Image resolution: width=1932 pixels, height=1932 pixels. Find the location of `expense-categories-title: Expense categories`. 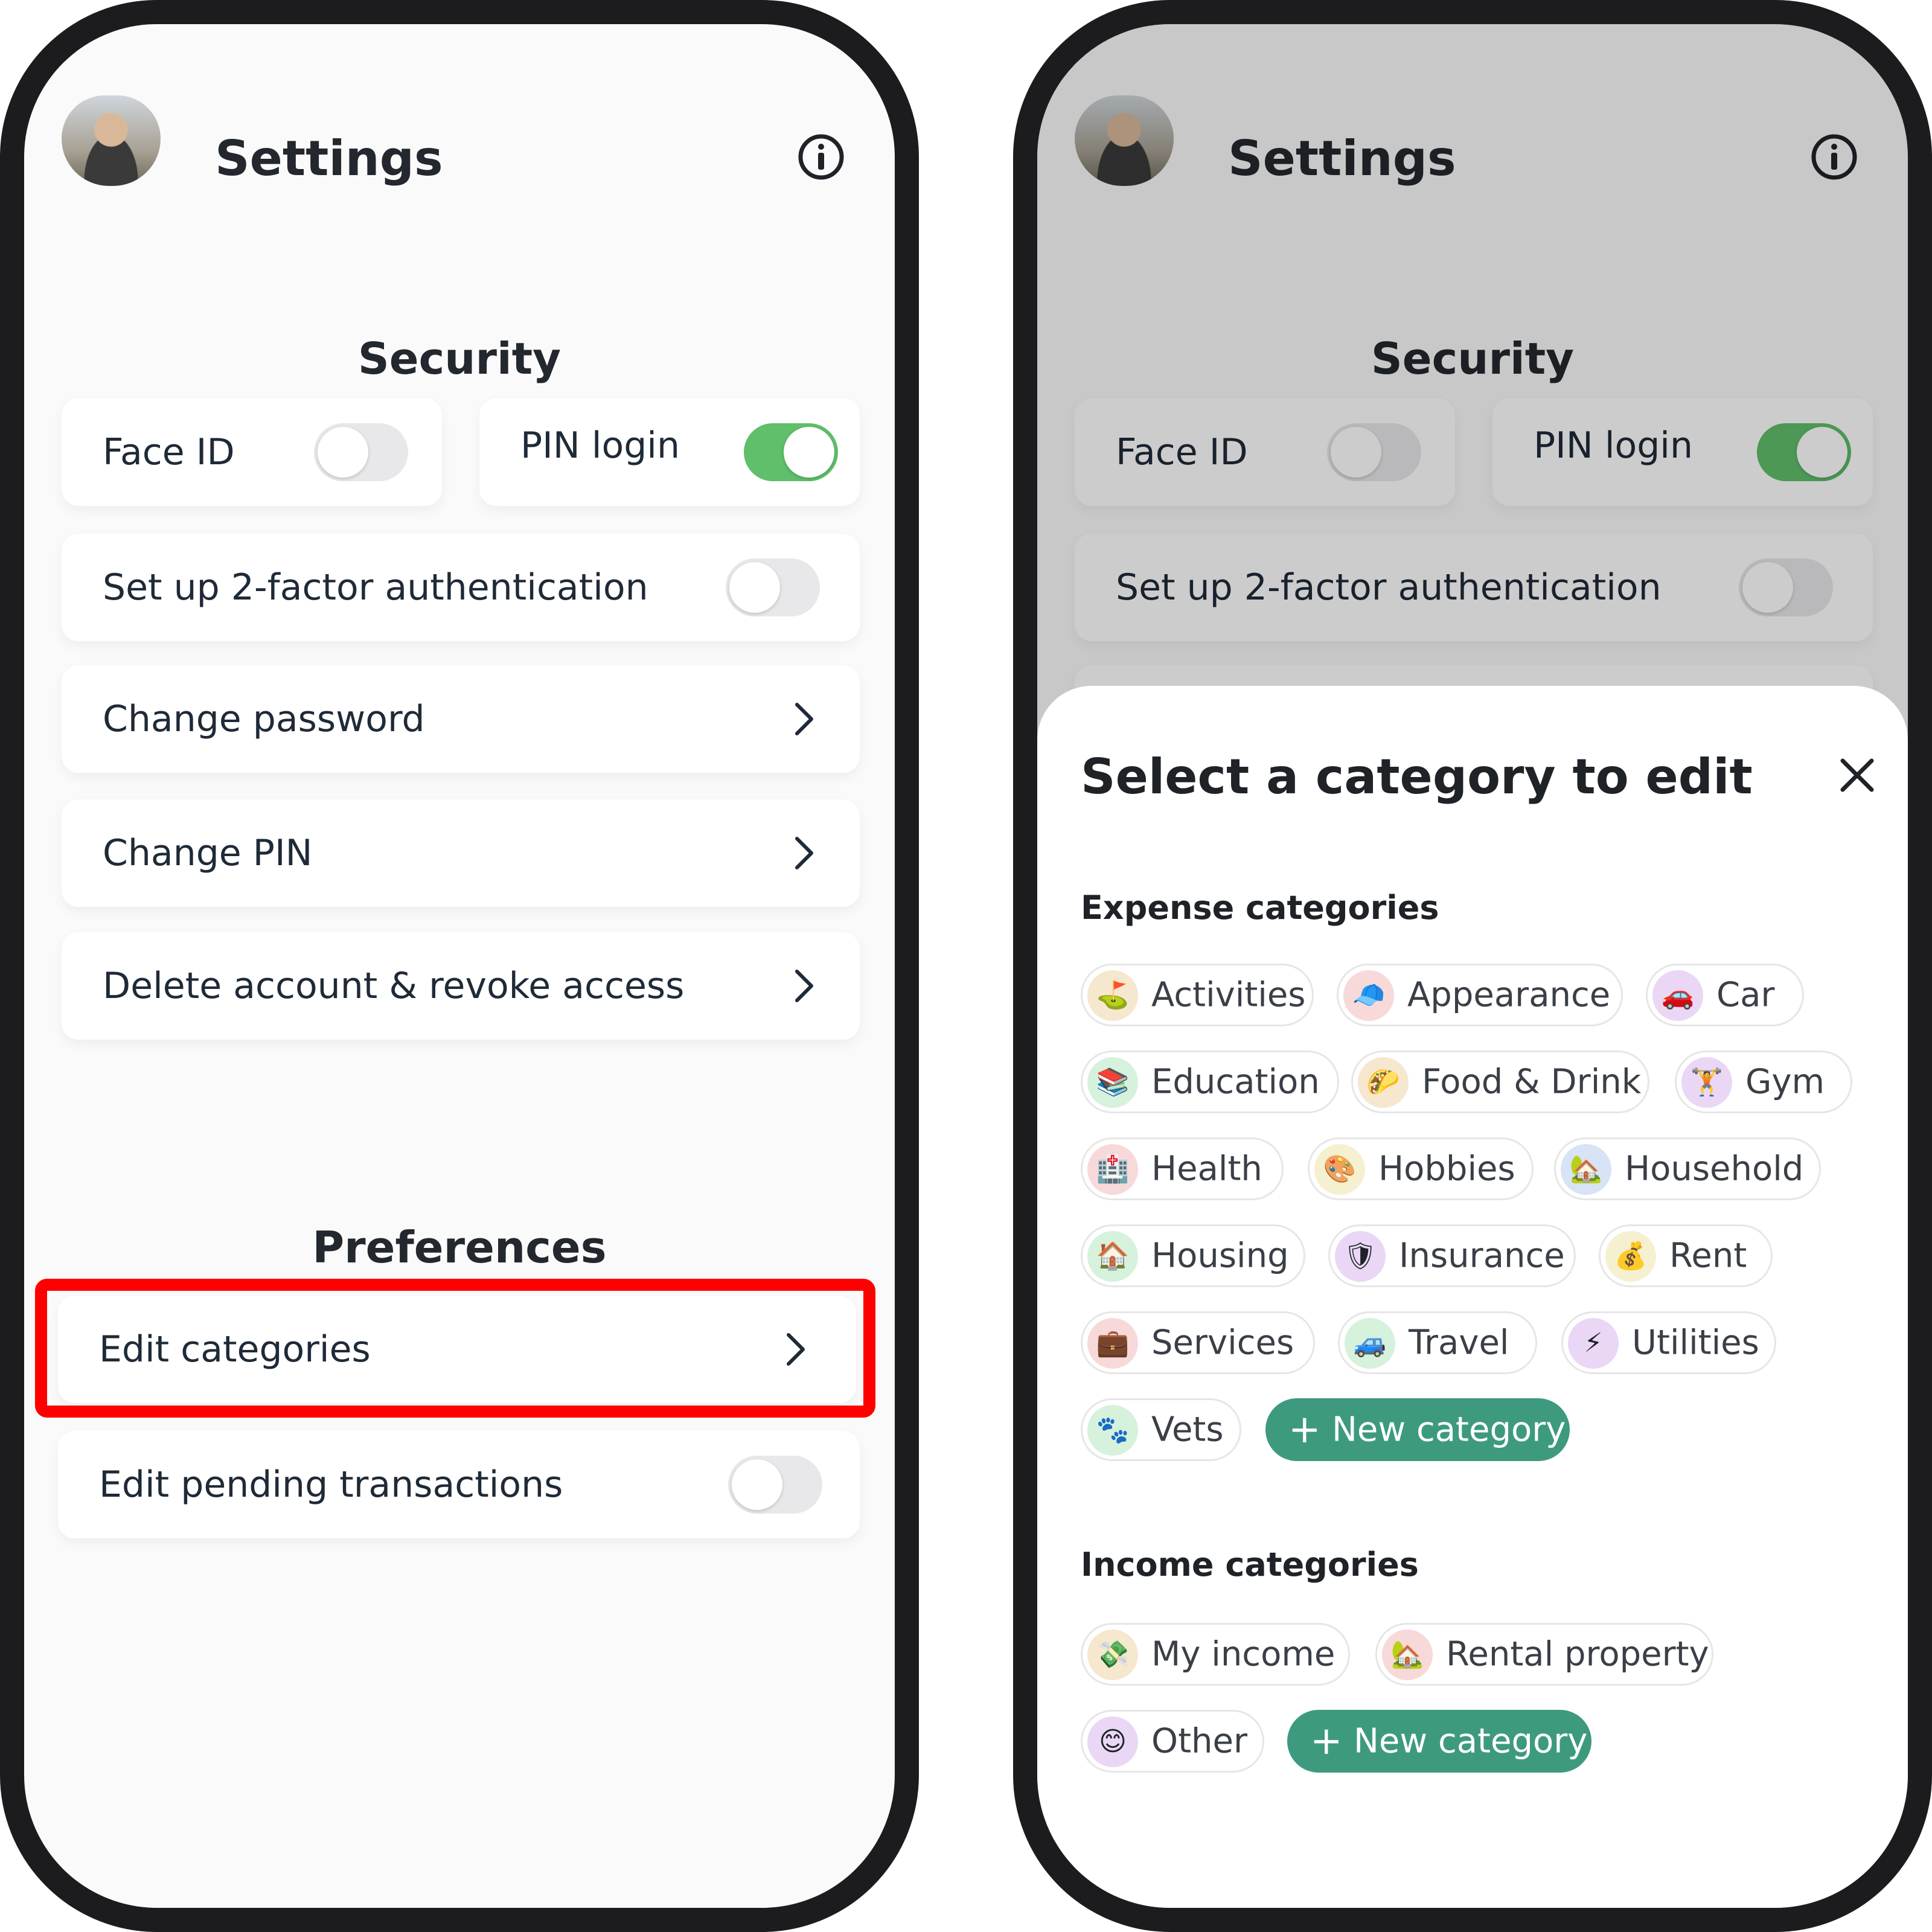

expense-categories-title: Expense categories is located at coordinates (1260, 908).